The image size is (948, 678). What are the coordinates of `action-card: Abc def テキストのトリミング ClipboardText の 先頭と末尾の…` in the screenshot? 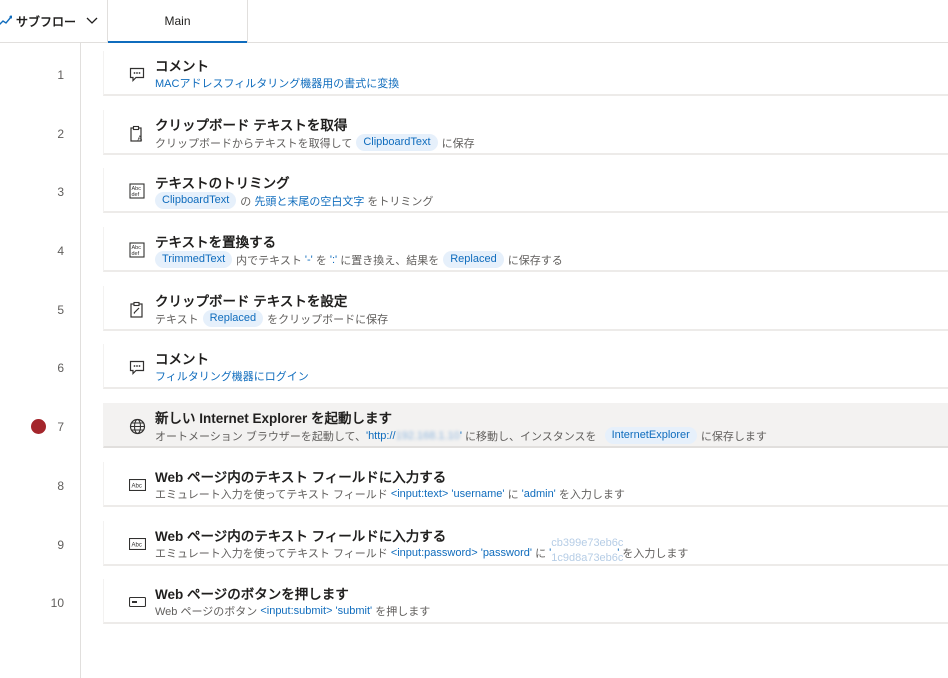 It's located at (525, 190).